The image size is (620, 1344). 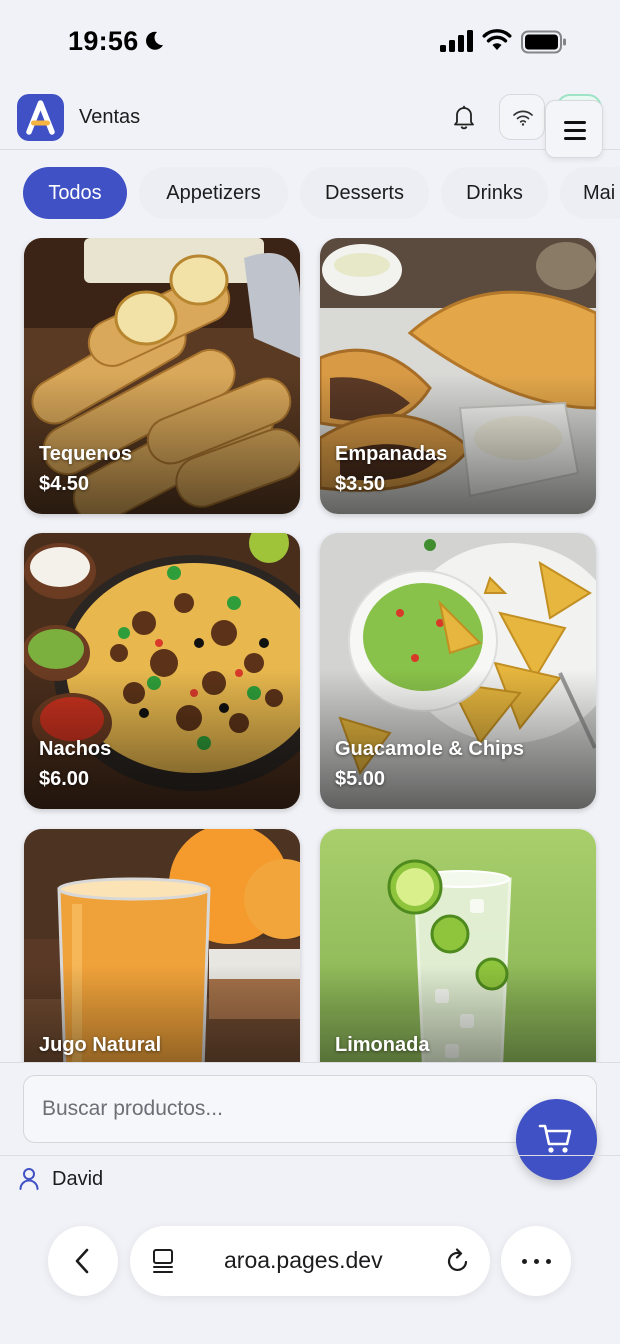 I want to click on cart-button, so click(x=556, y=1139).